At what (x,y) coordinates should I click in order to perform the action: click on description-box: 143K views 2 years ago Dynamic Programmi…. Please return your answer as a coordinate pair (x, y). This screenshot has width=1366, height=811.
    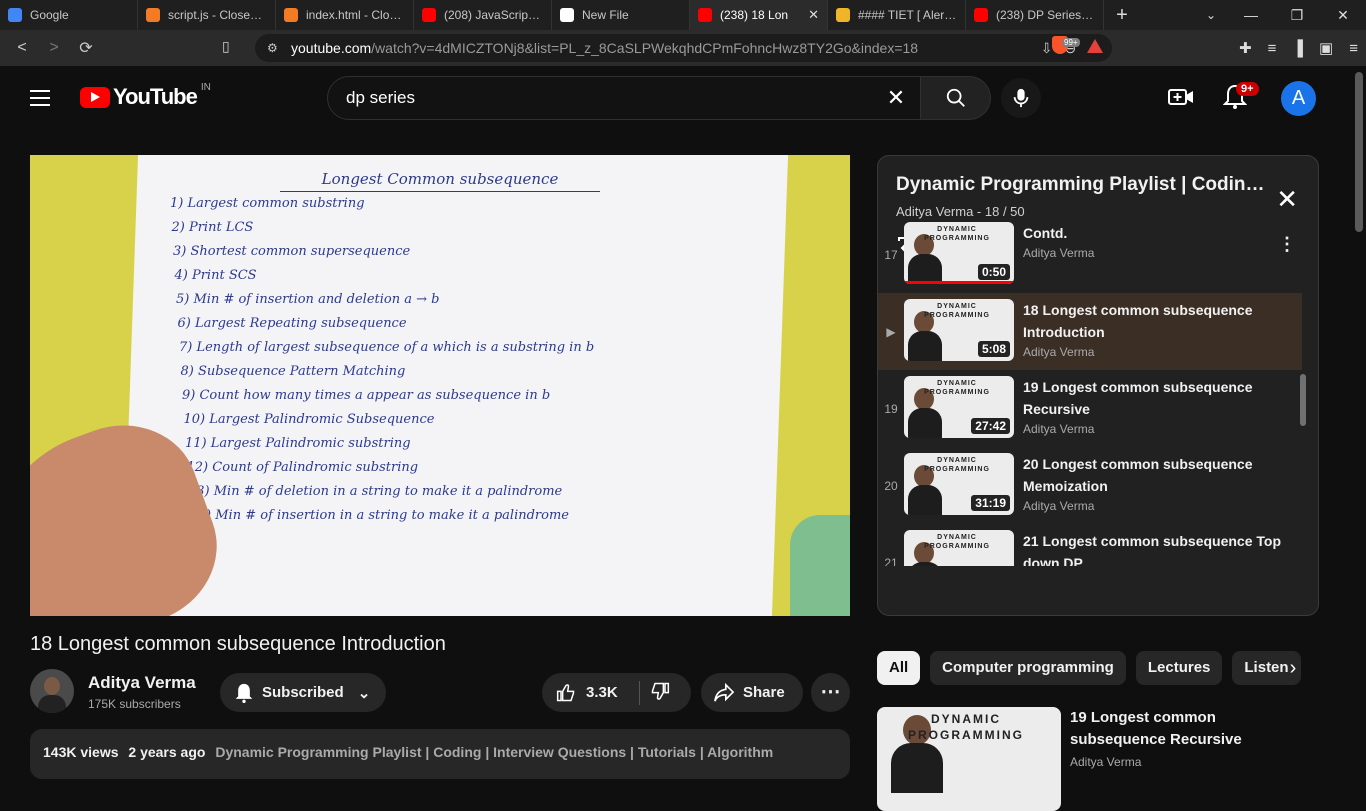
    Looking at the image, I should click on (440, 754).